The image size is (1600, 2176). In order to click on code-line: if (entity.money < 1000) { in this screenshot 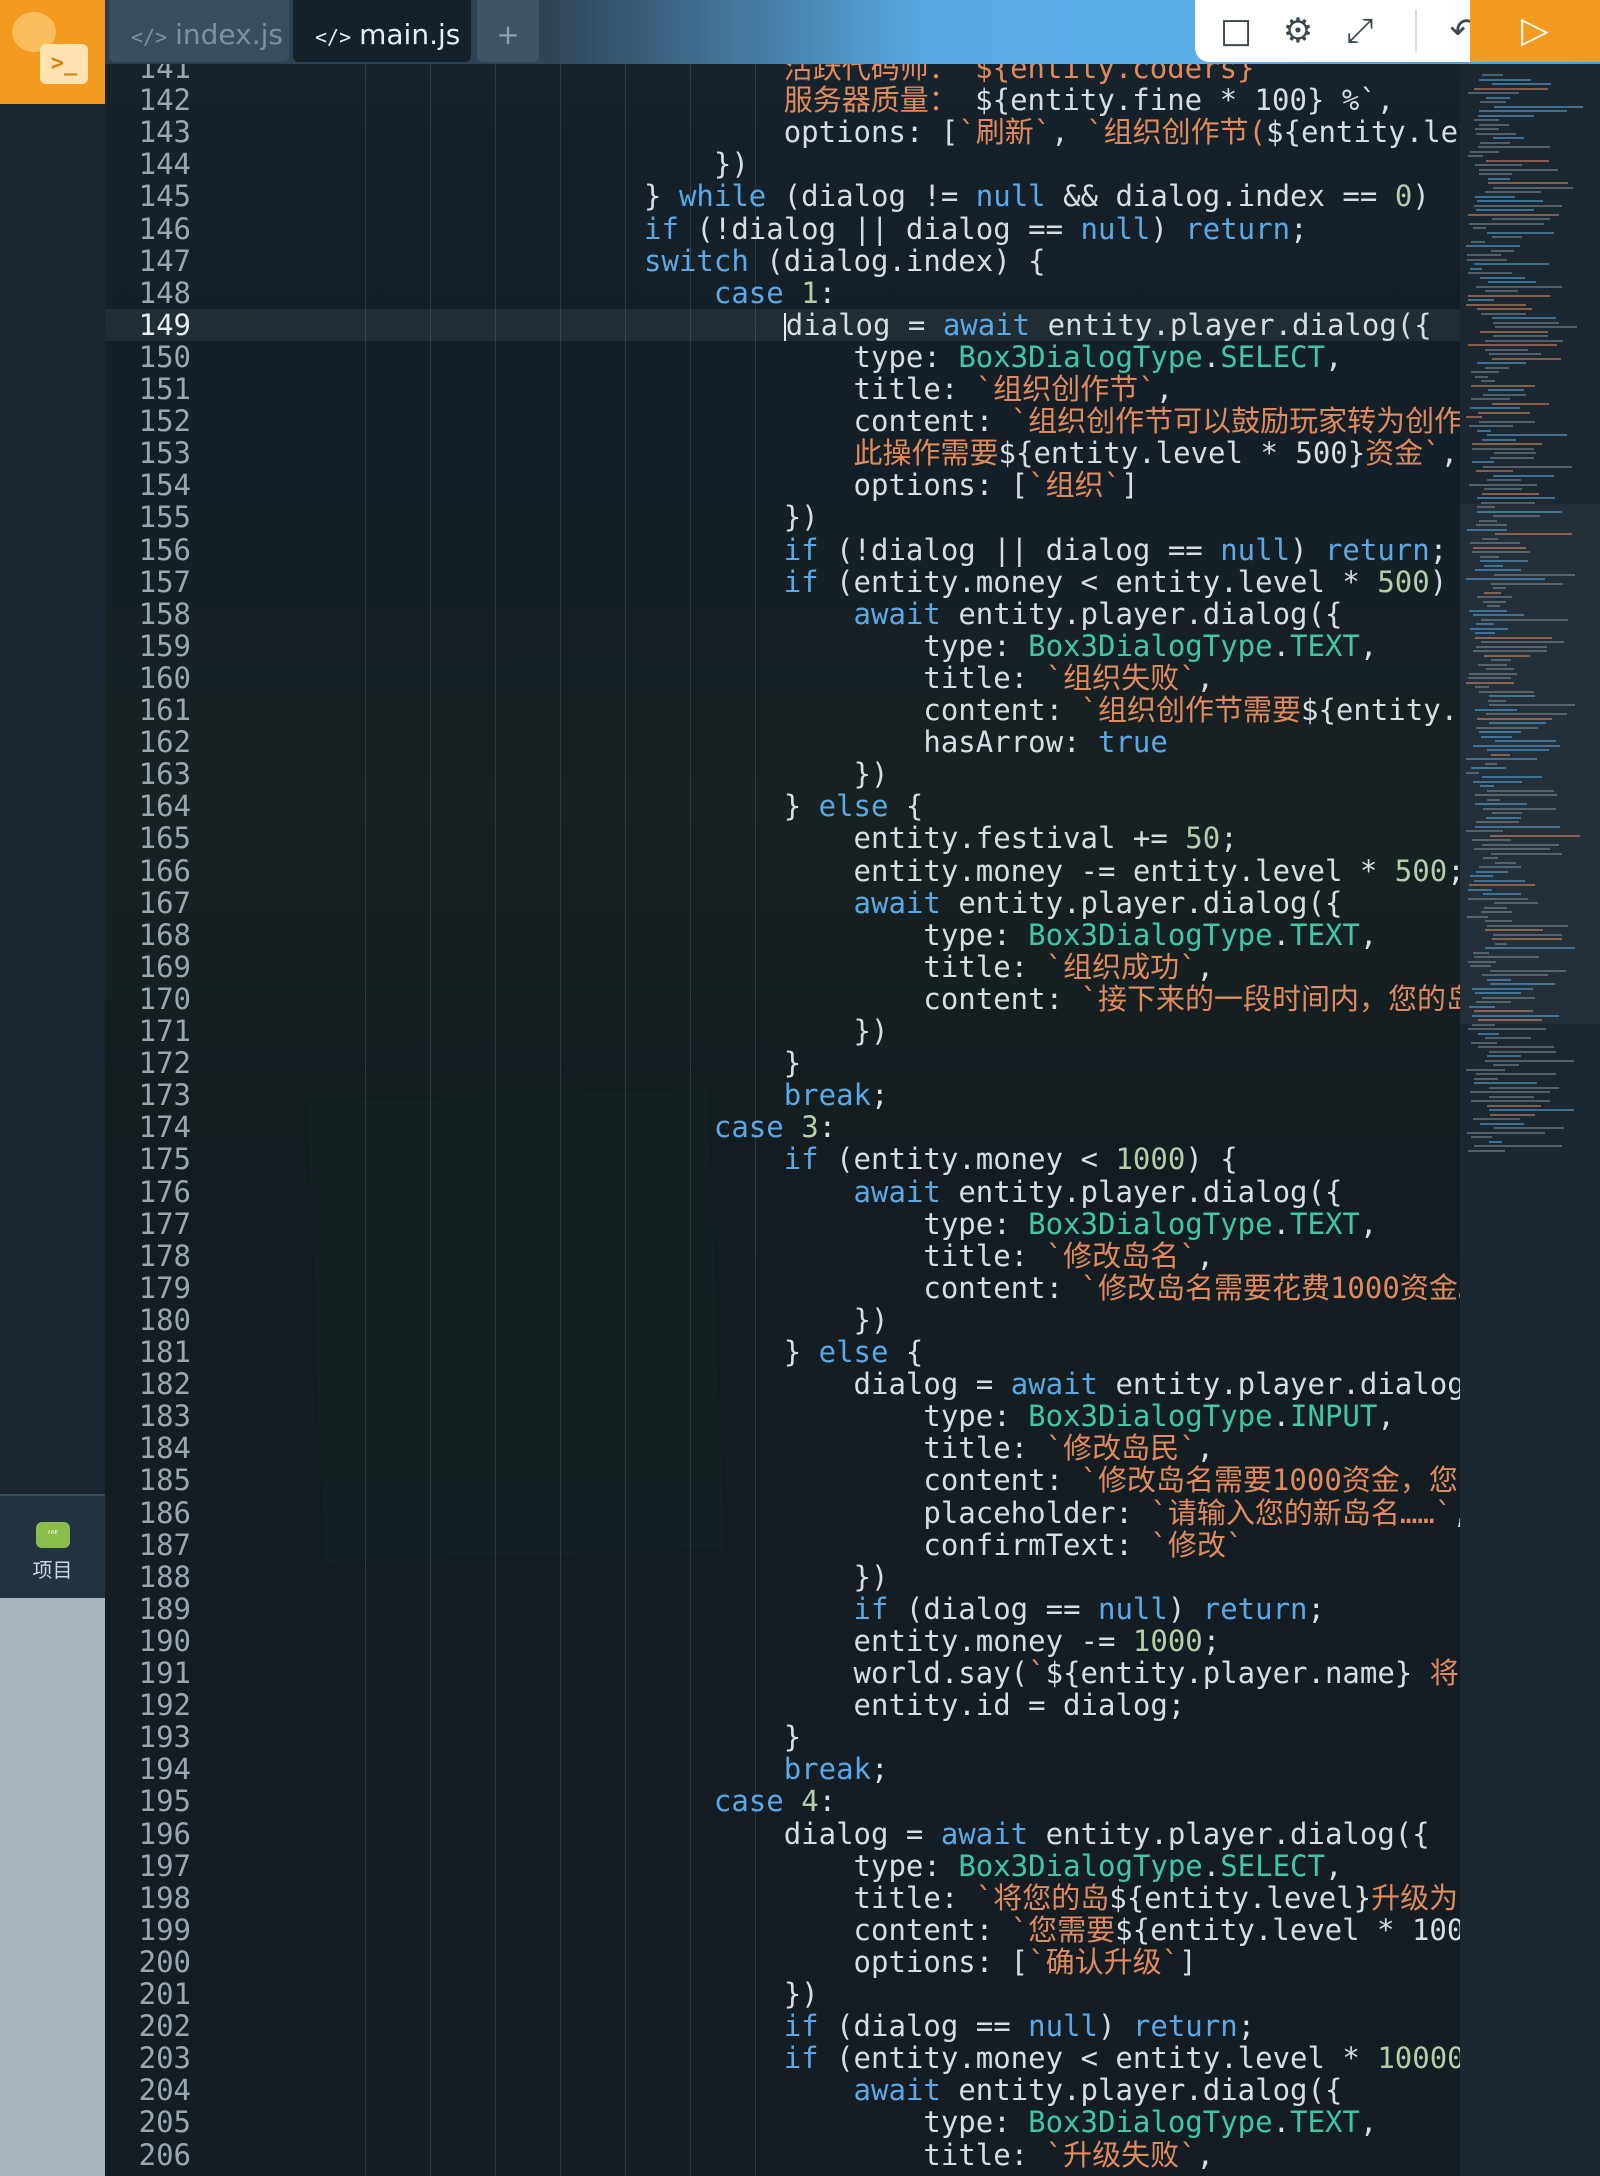, I will do `click(731, 1159)`.